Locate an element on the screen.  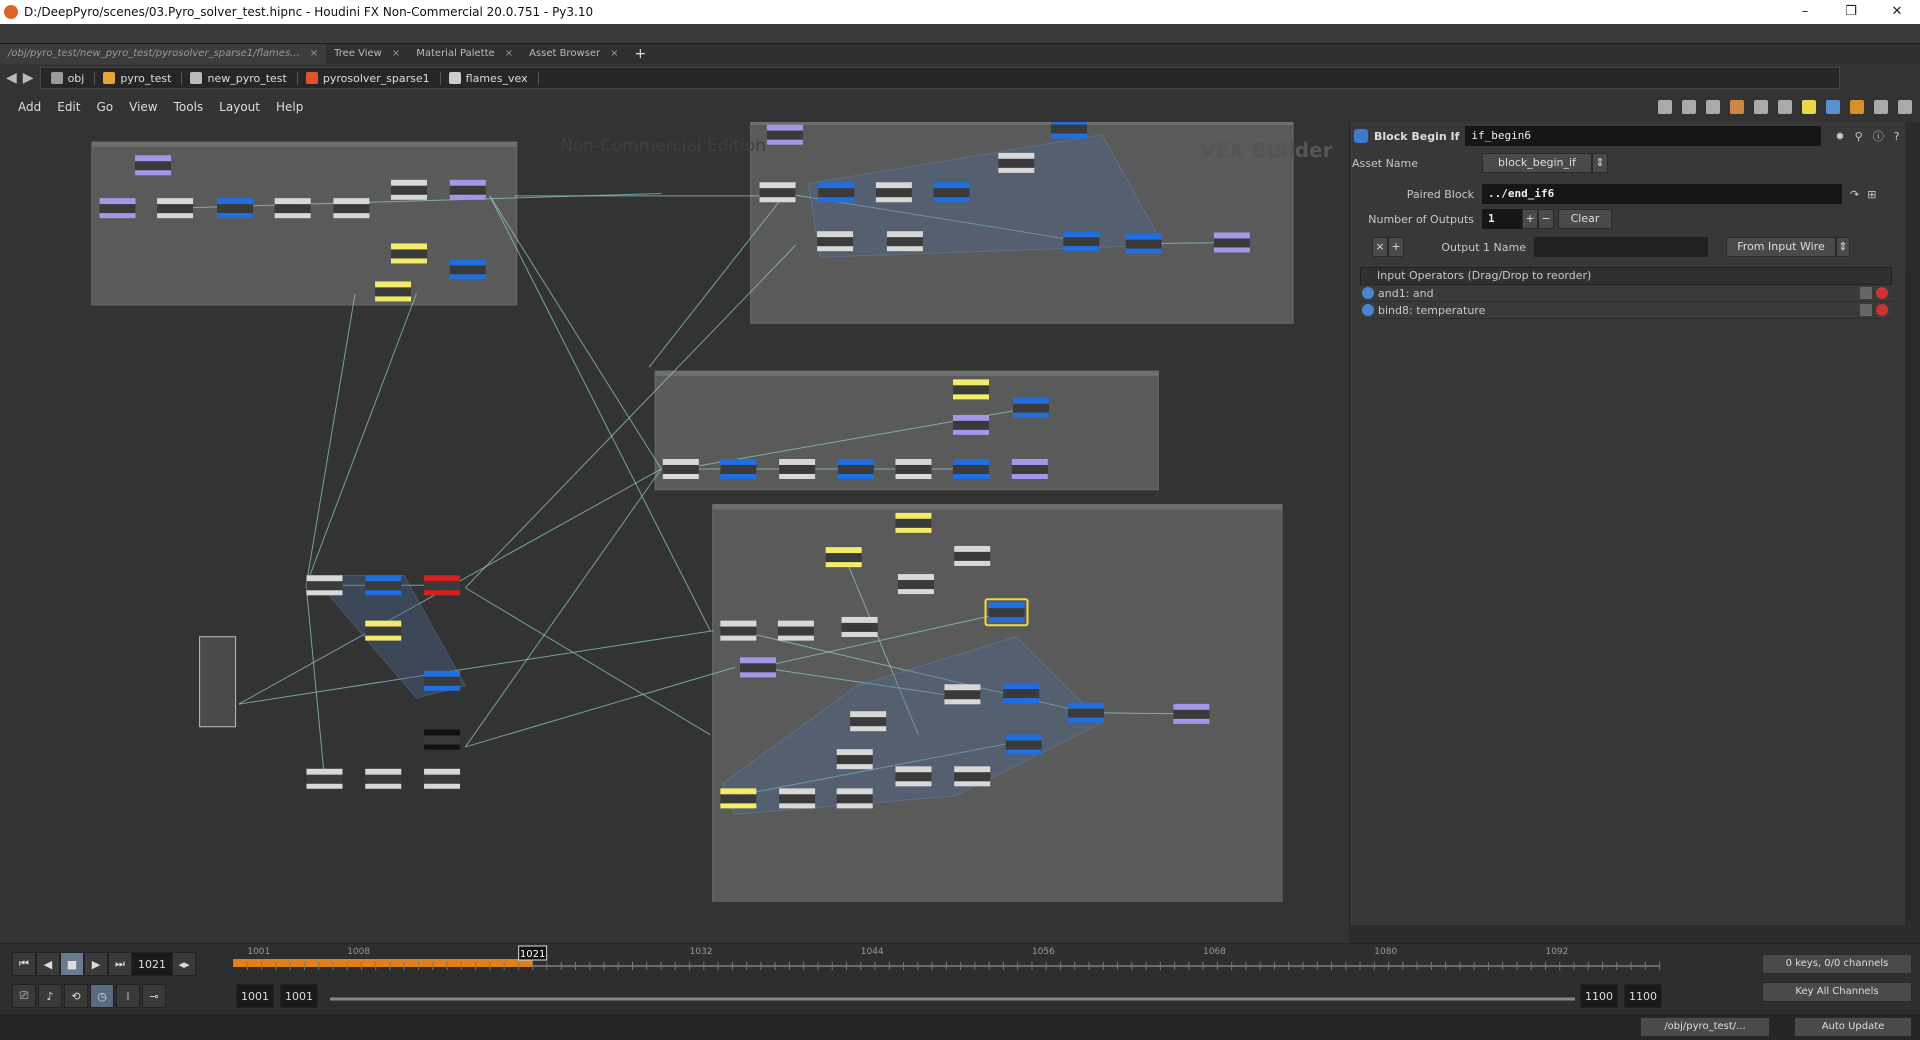
range-start2-field: 1001 is located at coordinates (299, 996).